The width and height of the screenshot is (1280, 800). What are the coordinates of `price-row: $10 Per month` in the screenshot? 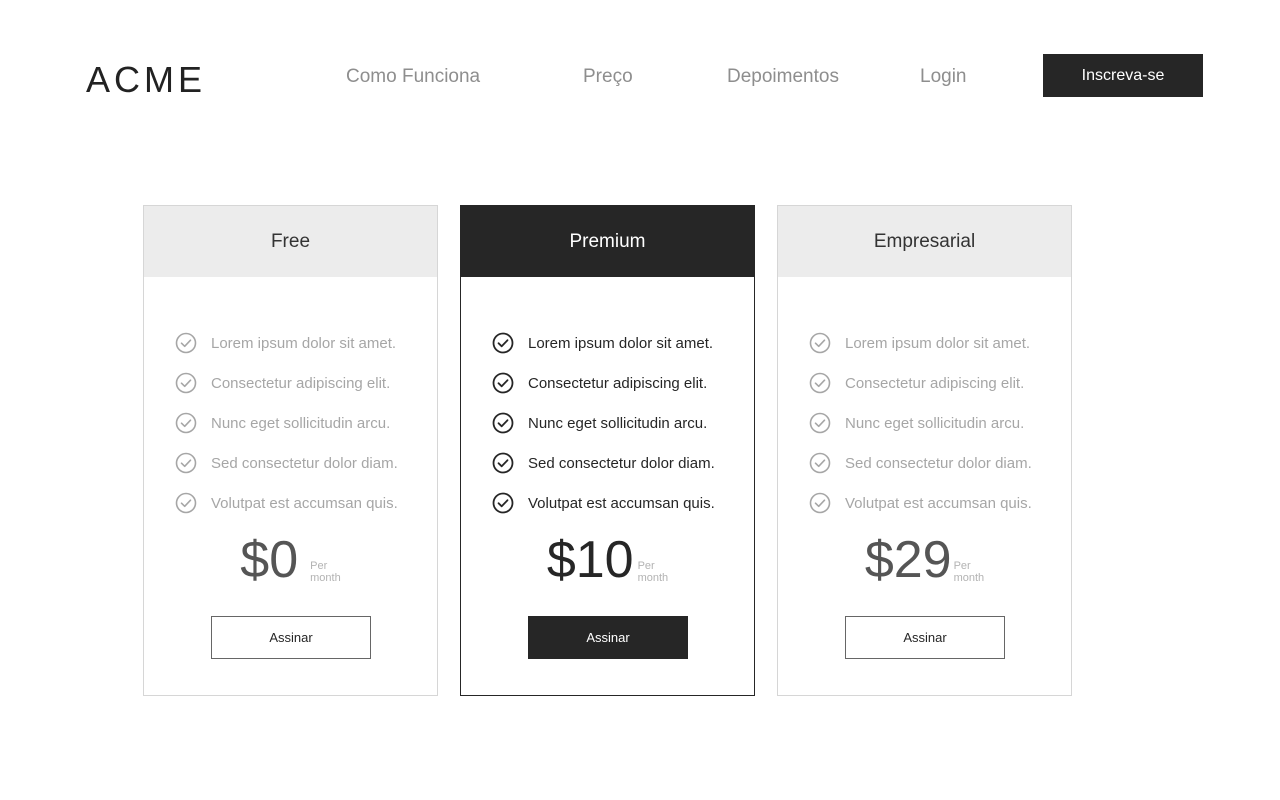 It's located at (607, 560).